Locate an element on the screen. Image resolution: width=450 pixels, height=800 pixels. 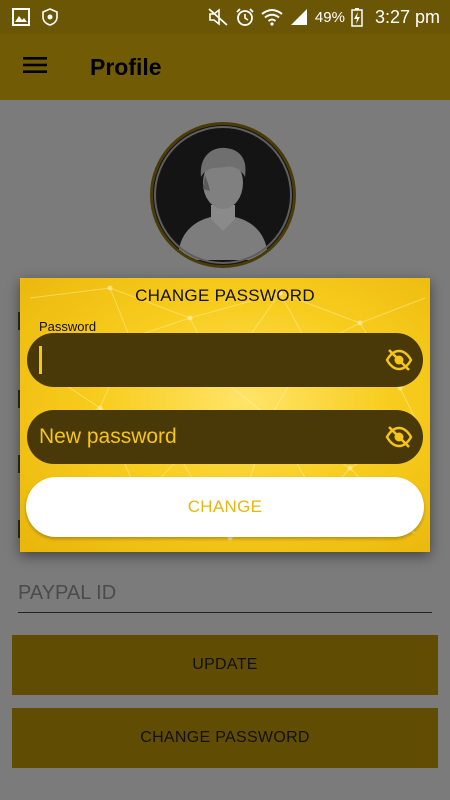
status-bar: 49% 3:27 pm is located at coordinates (225, 17).